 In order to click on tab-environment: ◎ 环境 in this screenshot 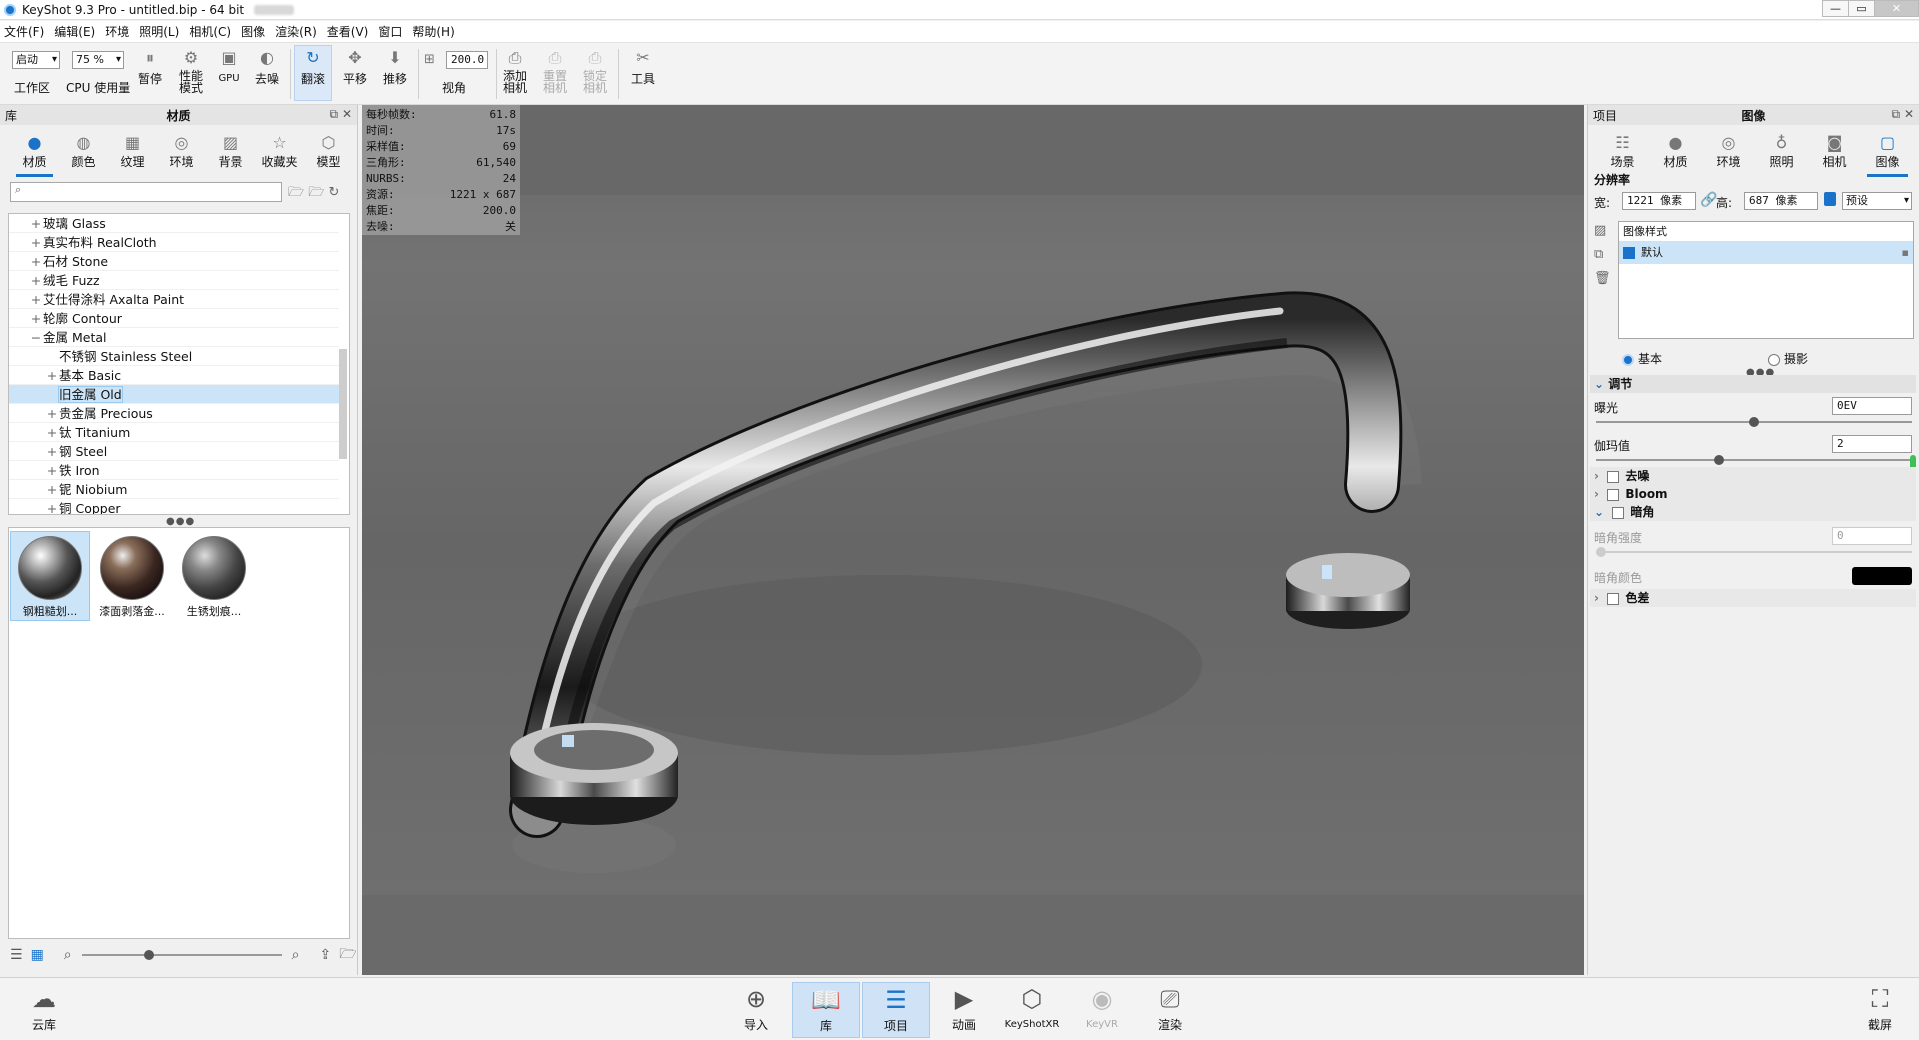, I will do `click(1728, 153)`.